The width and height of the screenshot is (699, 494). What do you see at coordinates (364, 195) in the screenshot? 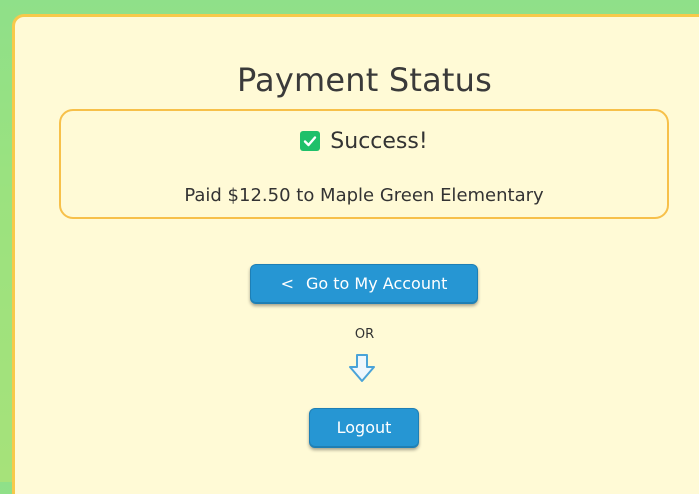
I see `payment-detail: Paid $12.50 to Maple Green Elementary` at bounding box center [364, 195].